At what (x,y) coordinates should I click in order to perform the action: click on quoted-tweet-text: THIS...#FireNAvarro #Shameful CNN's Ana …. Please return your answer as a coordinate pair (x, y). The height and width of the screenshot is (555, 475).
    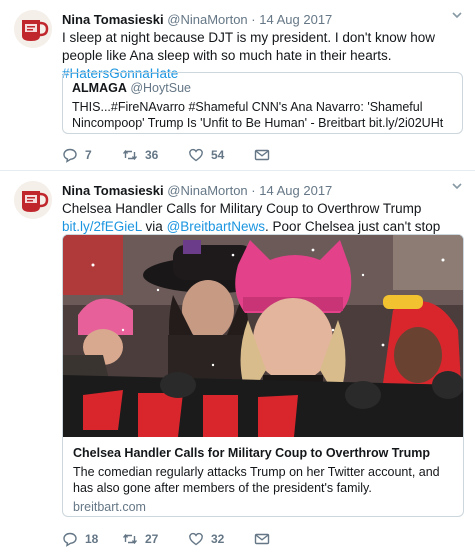
    Looking at the image, I should click on (258, 115).